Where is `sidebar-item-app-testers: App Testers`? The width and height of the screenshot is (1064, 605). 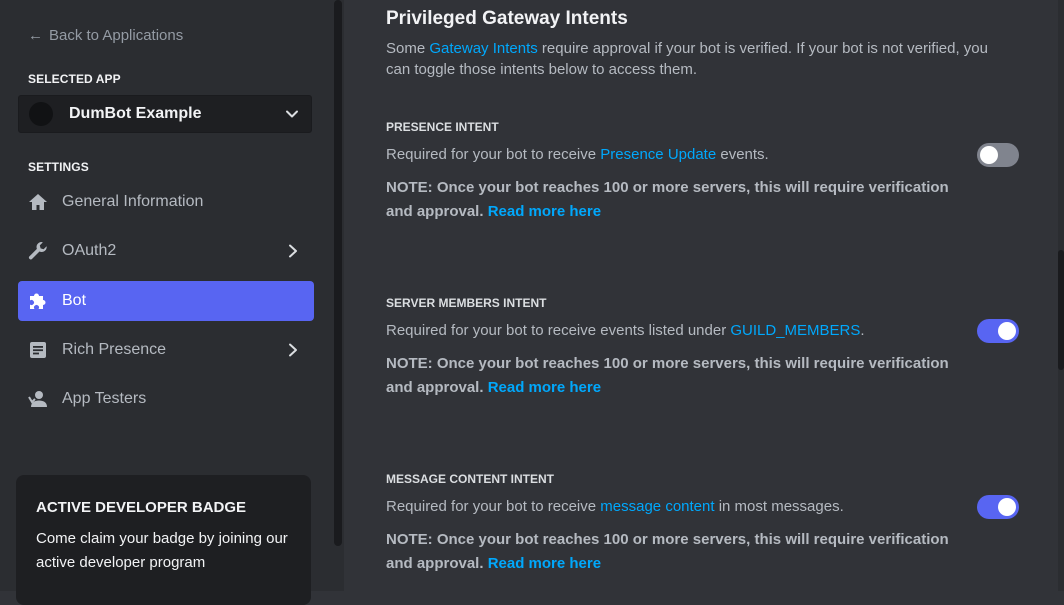 sidebar-item-app-testers: App Testers is located at coordinates (166, 399).